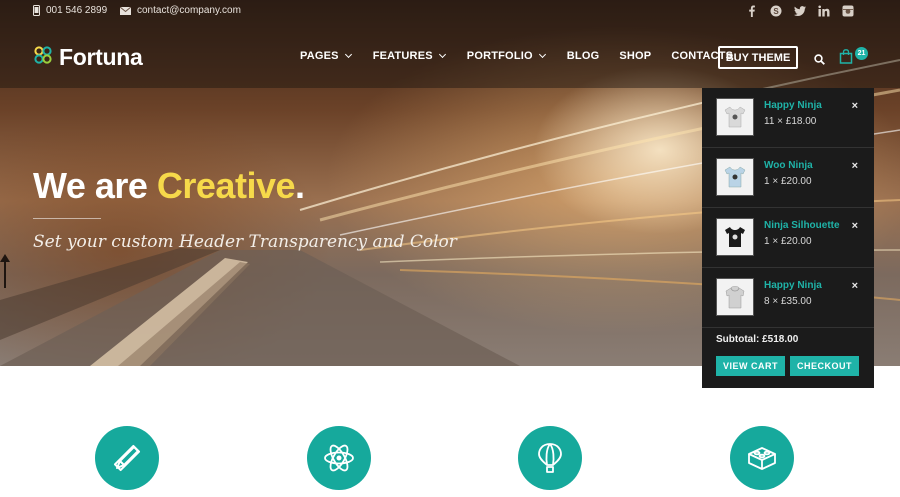  Describe the element at coordinates (226, 185) in the screenshot. I see `hero-title-accent: Creative` at that location.